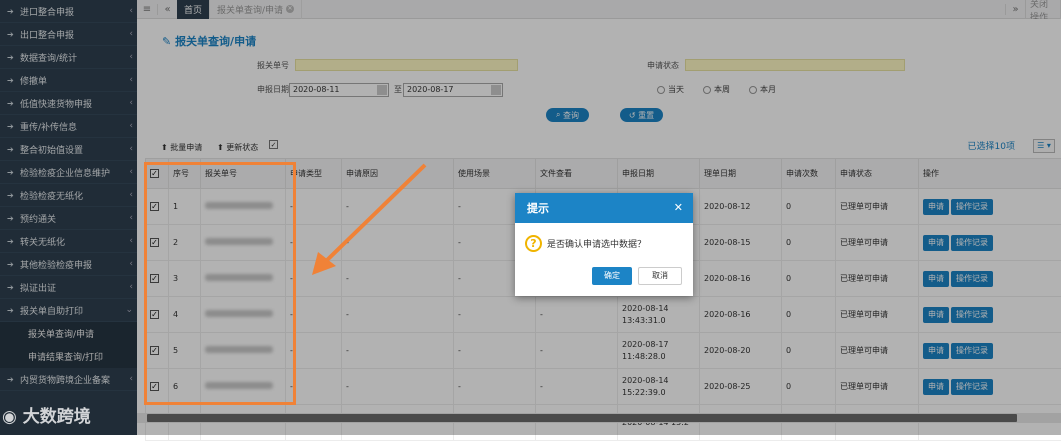  I want to click on dialog-message: 是否确认申请选中数据？, so click(596, 243).